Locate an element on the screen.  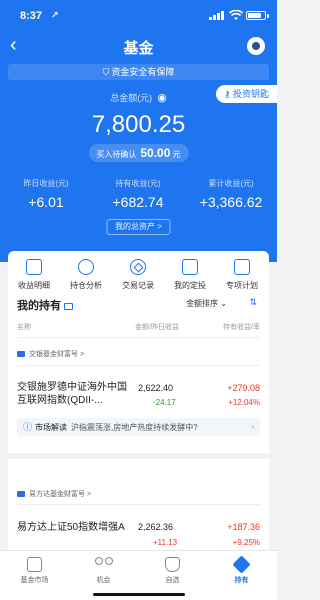
holding-profit-label: 持有收益(元) is located at coordinates (138, 183).